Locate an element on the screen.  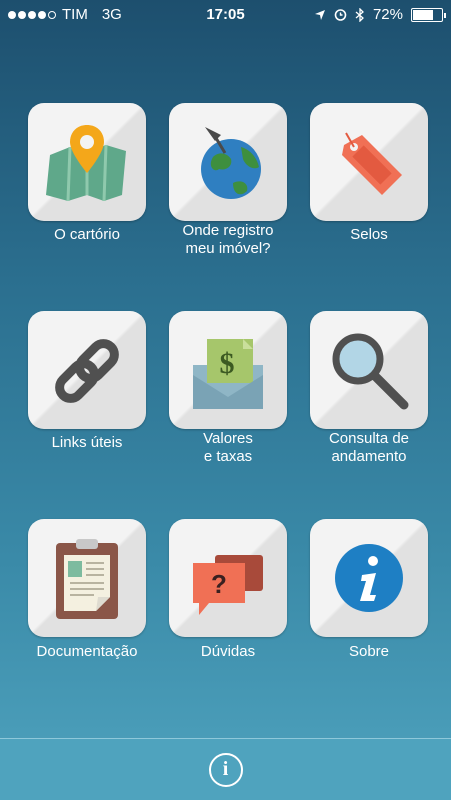
info-icon: i is located at coordinates (225, 769).